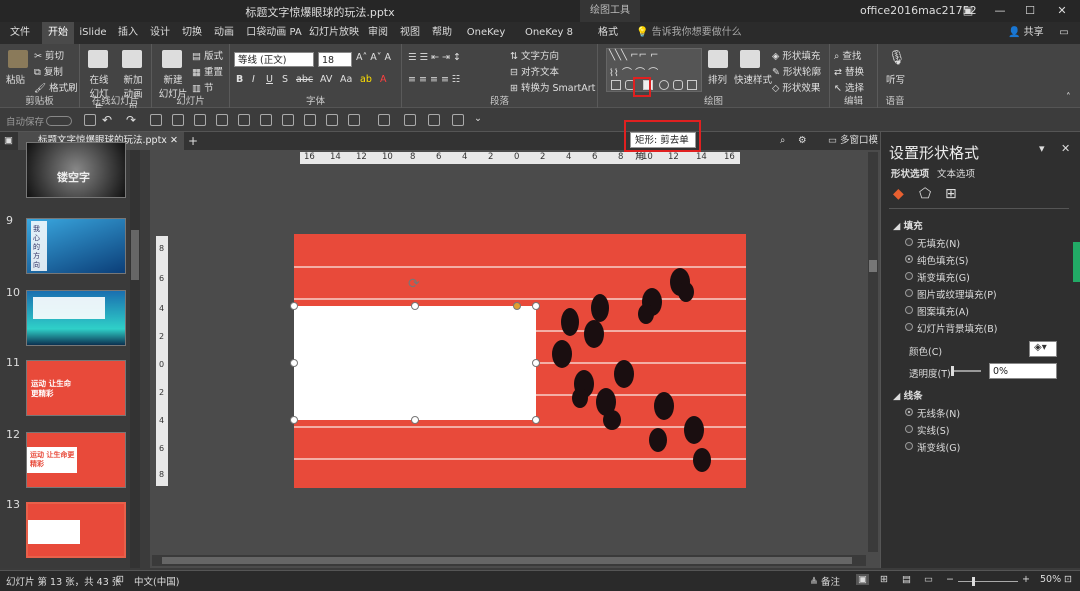 This screenshot has width=1080, height=591. I want to click on highlight-icon: ab, so click(366, 79).